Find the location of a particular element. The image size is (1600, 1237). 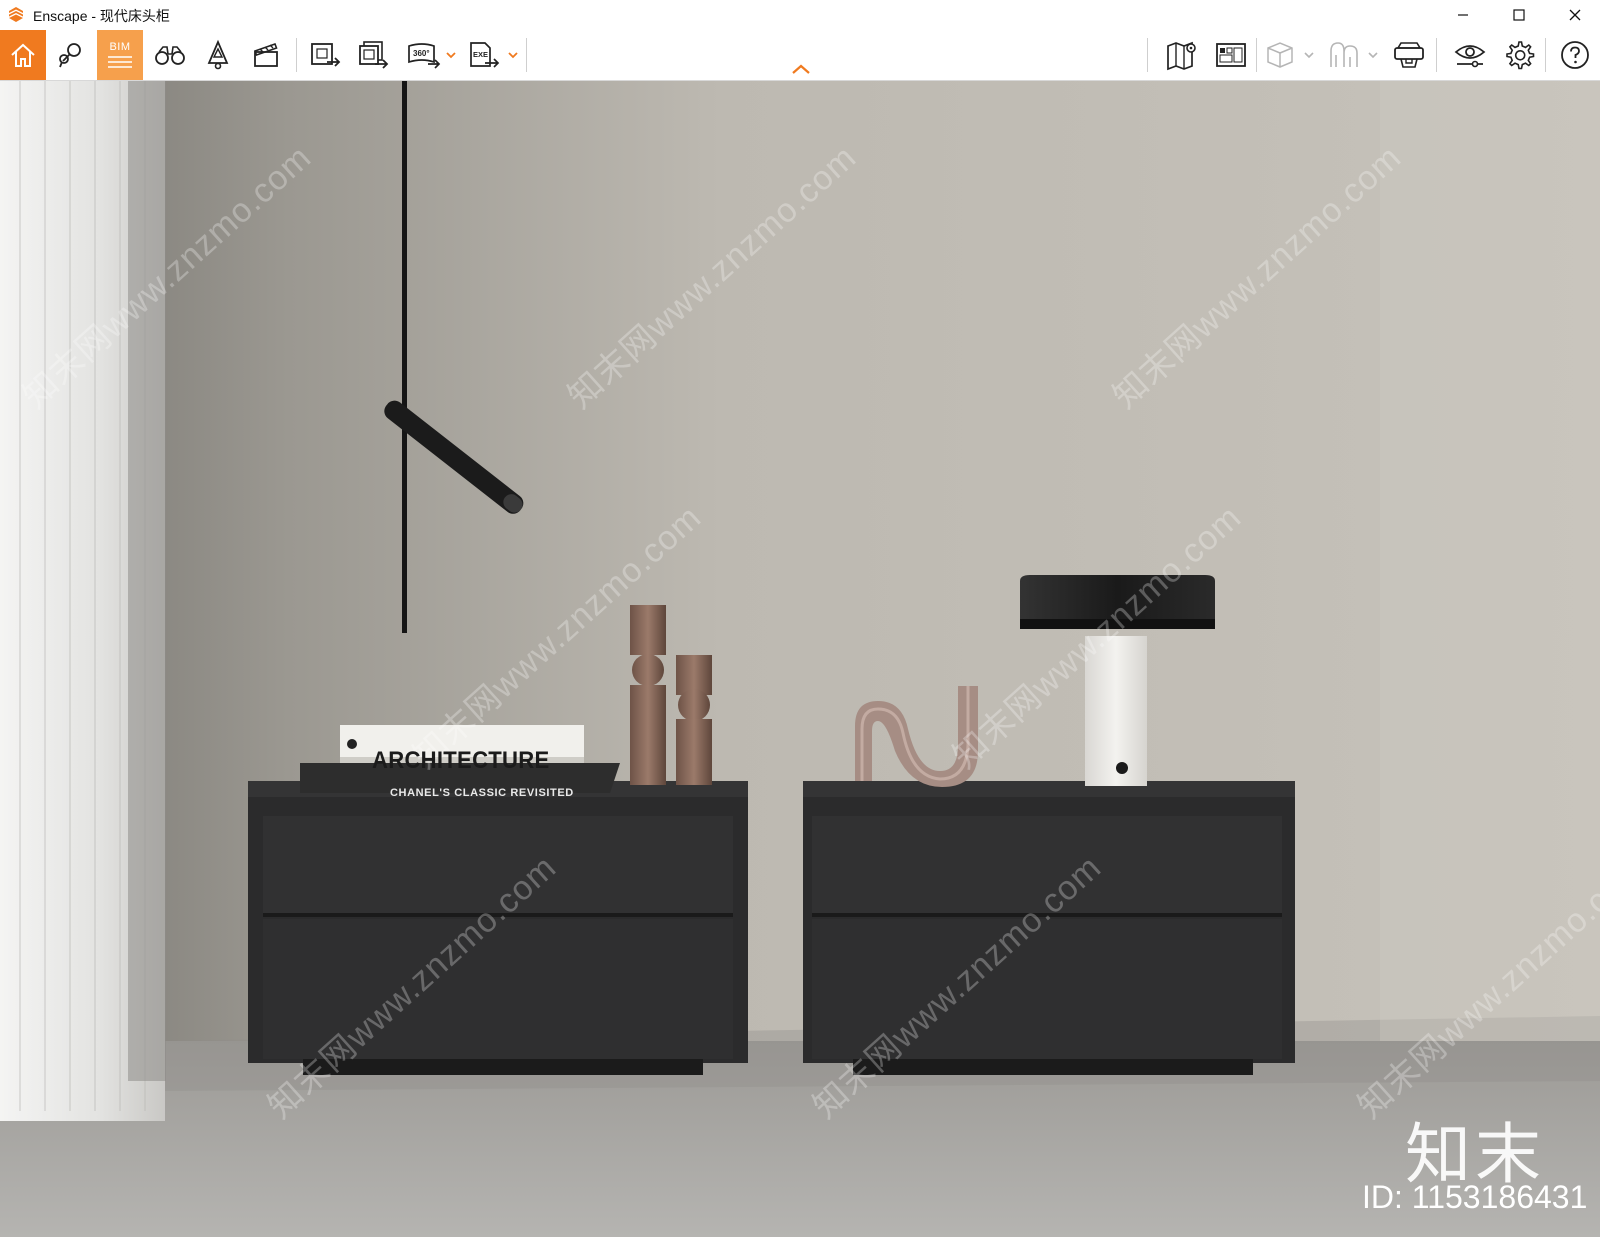

batch-render-button is located at coordinates (374, 55).